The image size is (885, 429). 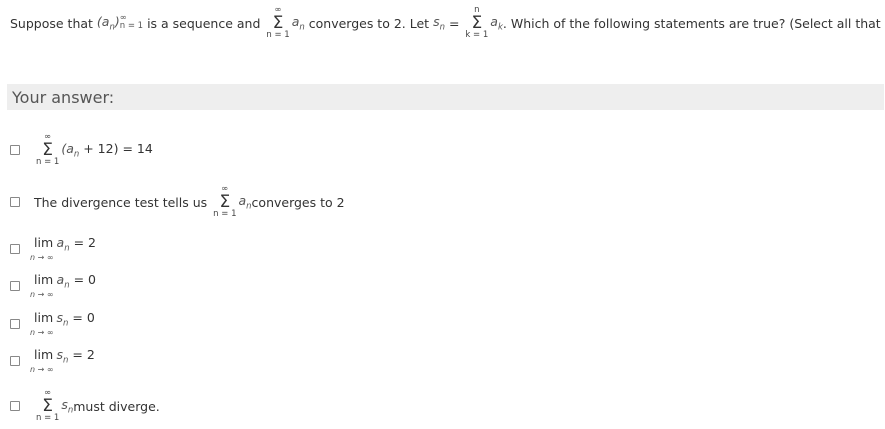 I want to click on option-3: lim n → ∞ an = 2, so click(x=53, y=248).